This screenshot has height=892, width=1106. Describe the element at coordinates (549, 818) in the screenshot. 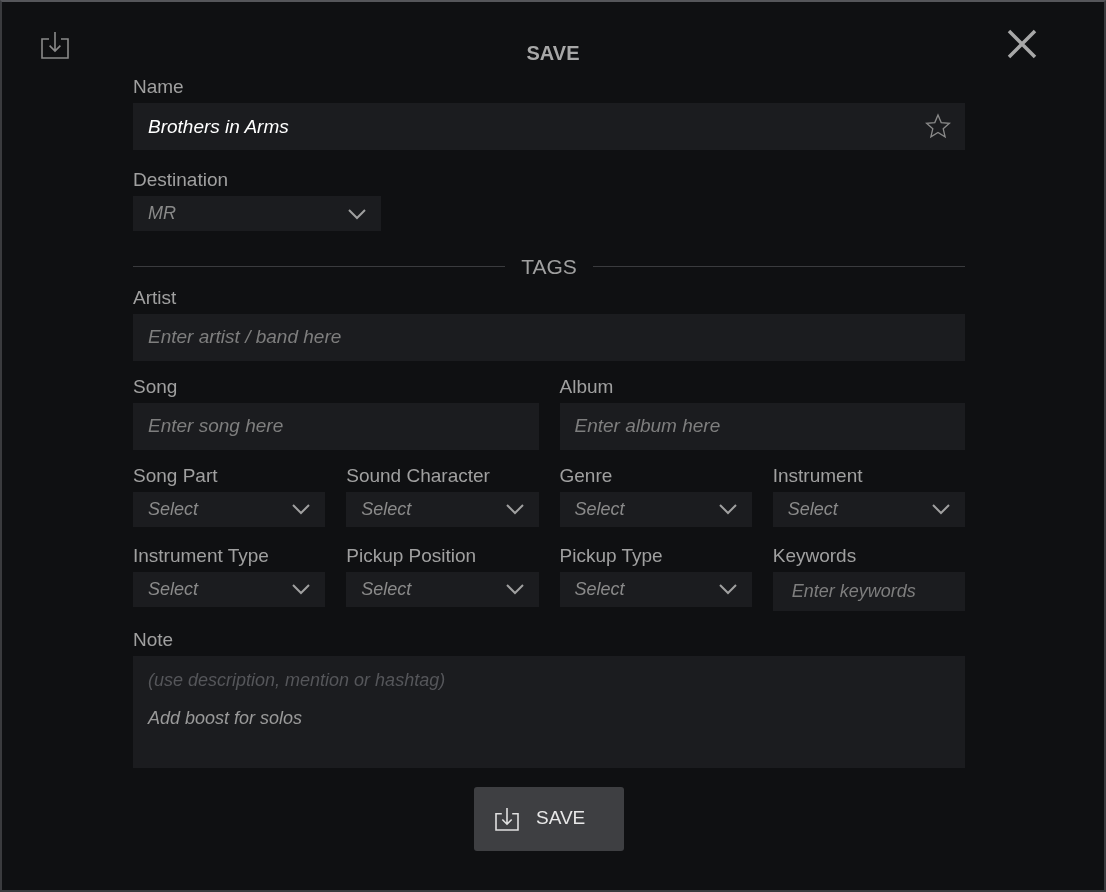

I see `save-button: SAVE` at that location.